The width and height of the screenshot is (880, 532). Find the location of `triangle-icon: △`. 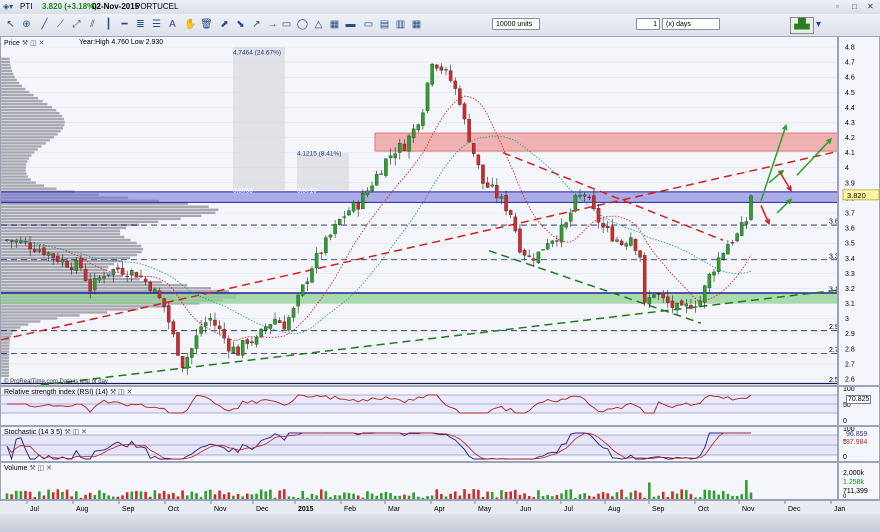

triangle-icon: △ is located at coordinates (318, 24).